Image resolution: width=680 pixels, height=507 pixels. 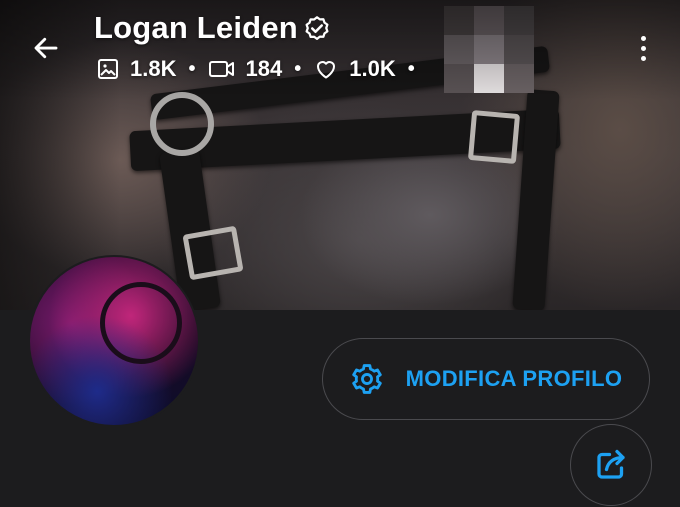 What do you see at coordinates (514, 378) in the screenshot?
I see `edit-profile-label: MODIFICA PROFILO` at bounding box center [514, 378].